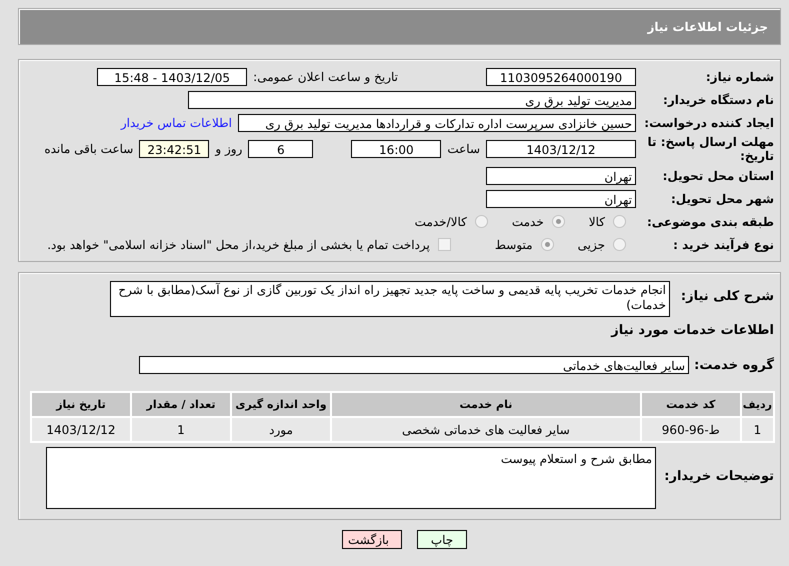  Describe the element at coordinates (281, 429) in the screenshot. I see `table-cell: مورد` at that location.